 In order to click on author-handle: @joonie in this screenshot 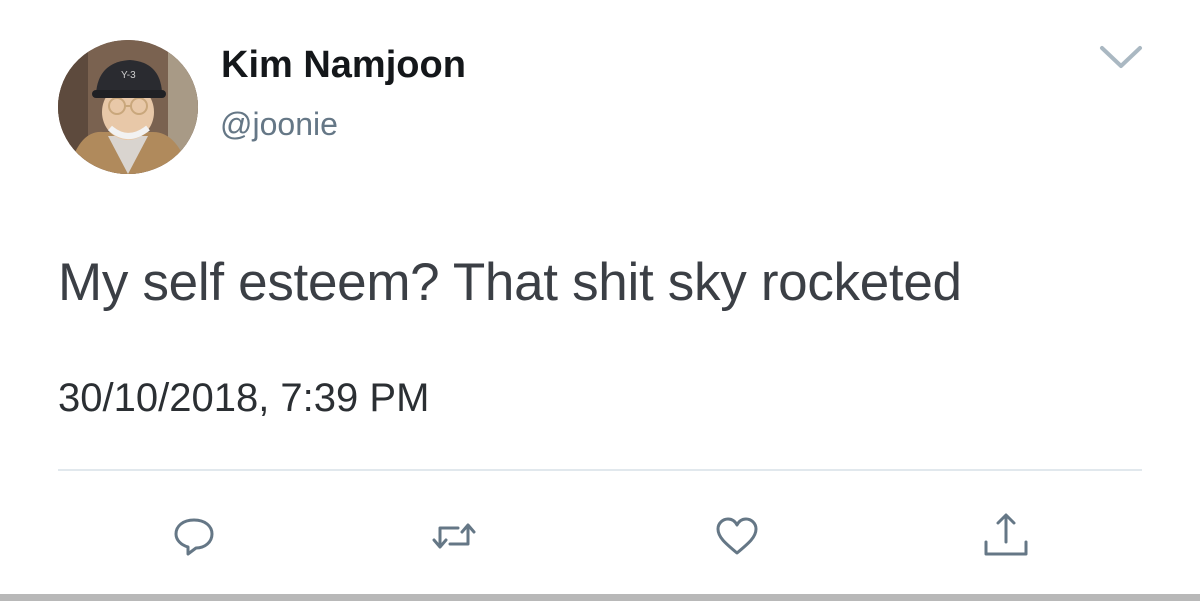, I will do `click(279, 124)`.